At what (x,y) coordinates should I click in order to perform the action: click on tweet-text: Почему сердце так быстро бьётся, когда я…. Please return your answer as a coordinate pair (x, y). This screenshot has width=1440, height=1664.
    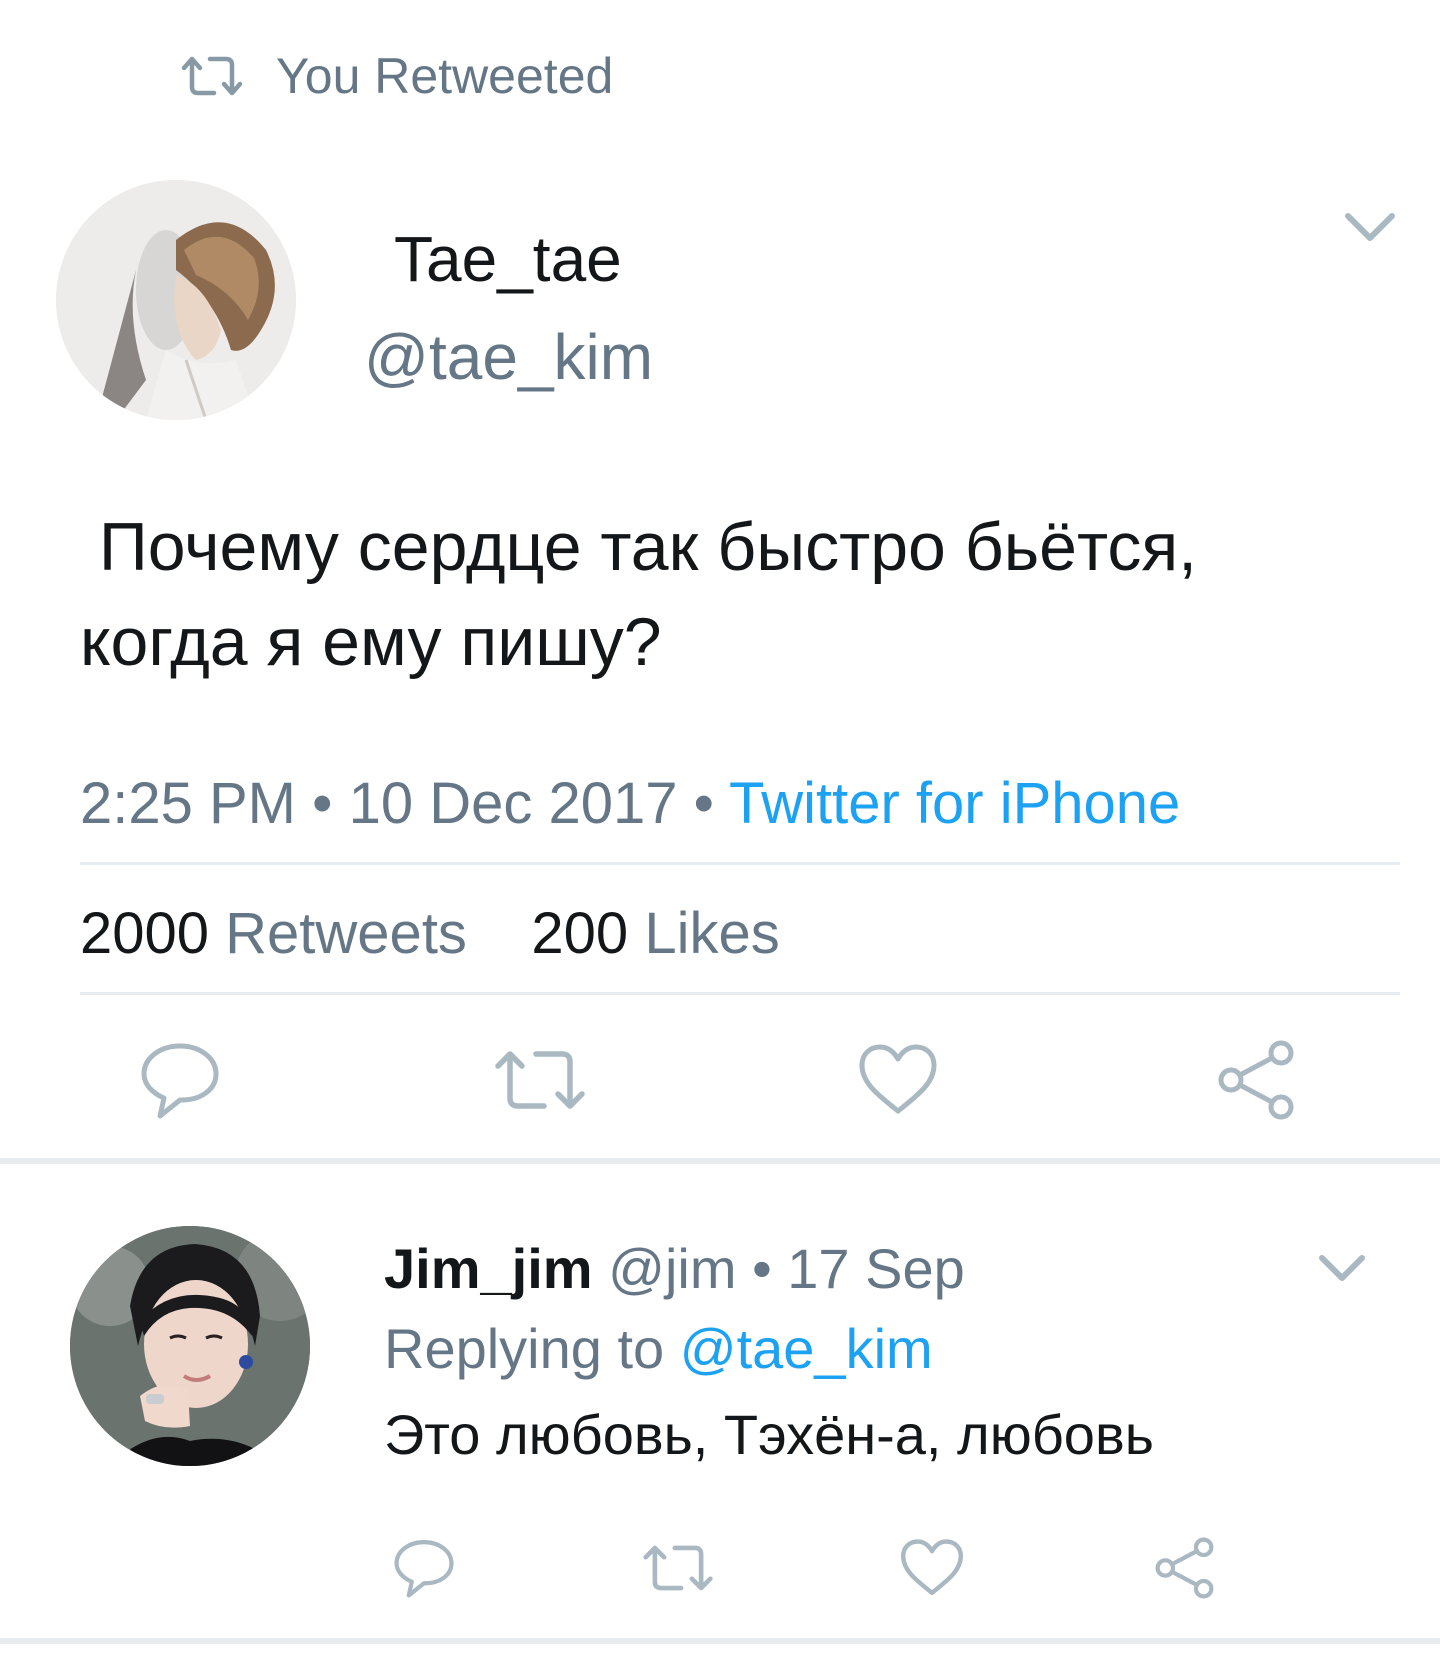
    Looking at the image, I should click on (639, 594).